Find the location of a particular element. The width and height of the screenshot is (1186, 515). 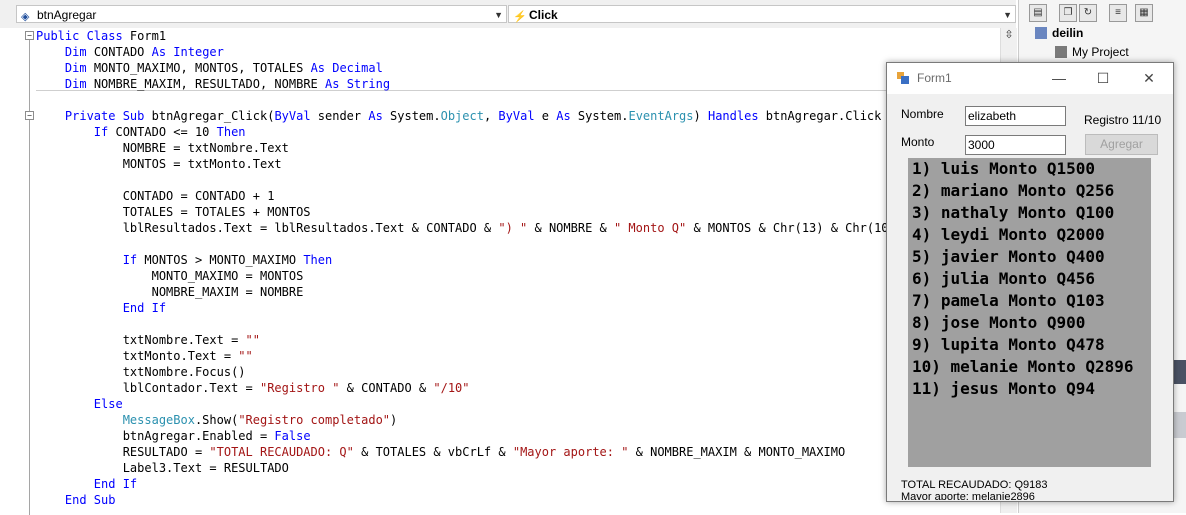

code-line: txtNombre.Text = "" is located at coordinates (466, 340).